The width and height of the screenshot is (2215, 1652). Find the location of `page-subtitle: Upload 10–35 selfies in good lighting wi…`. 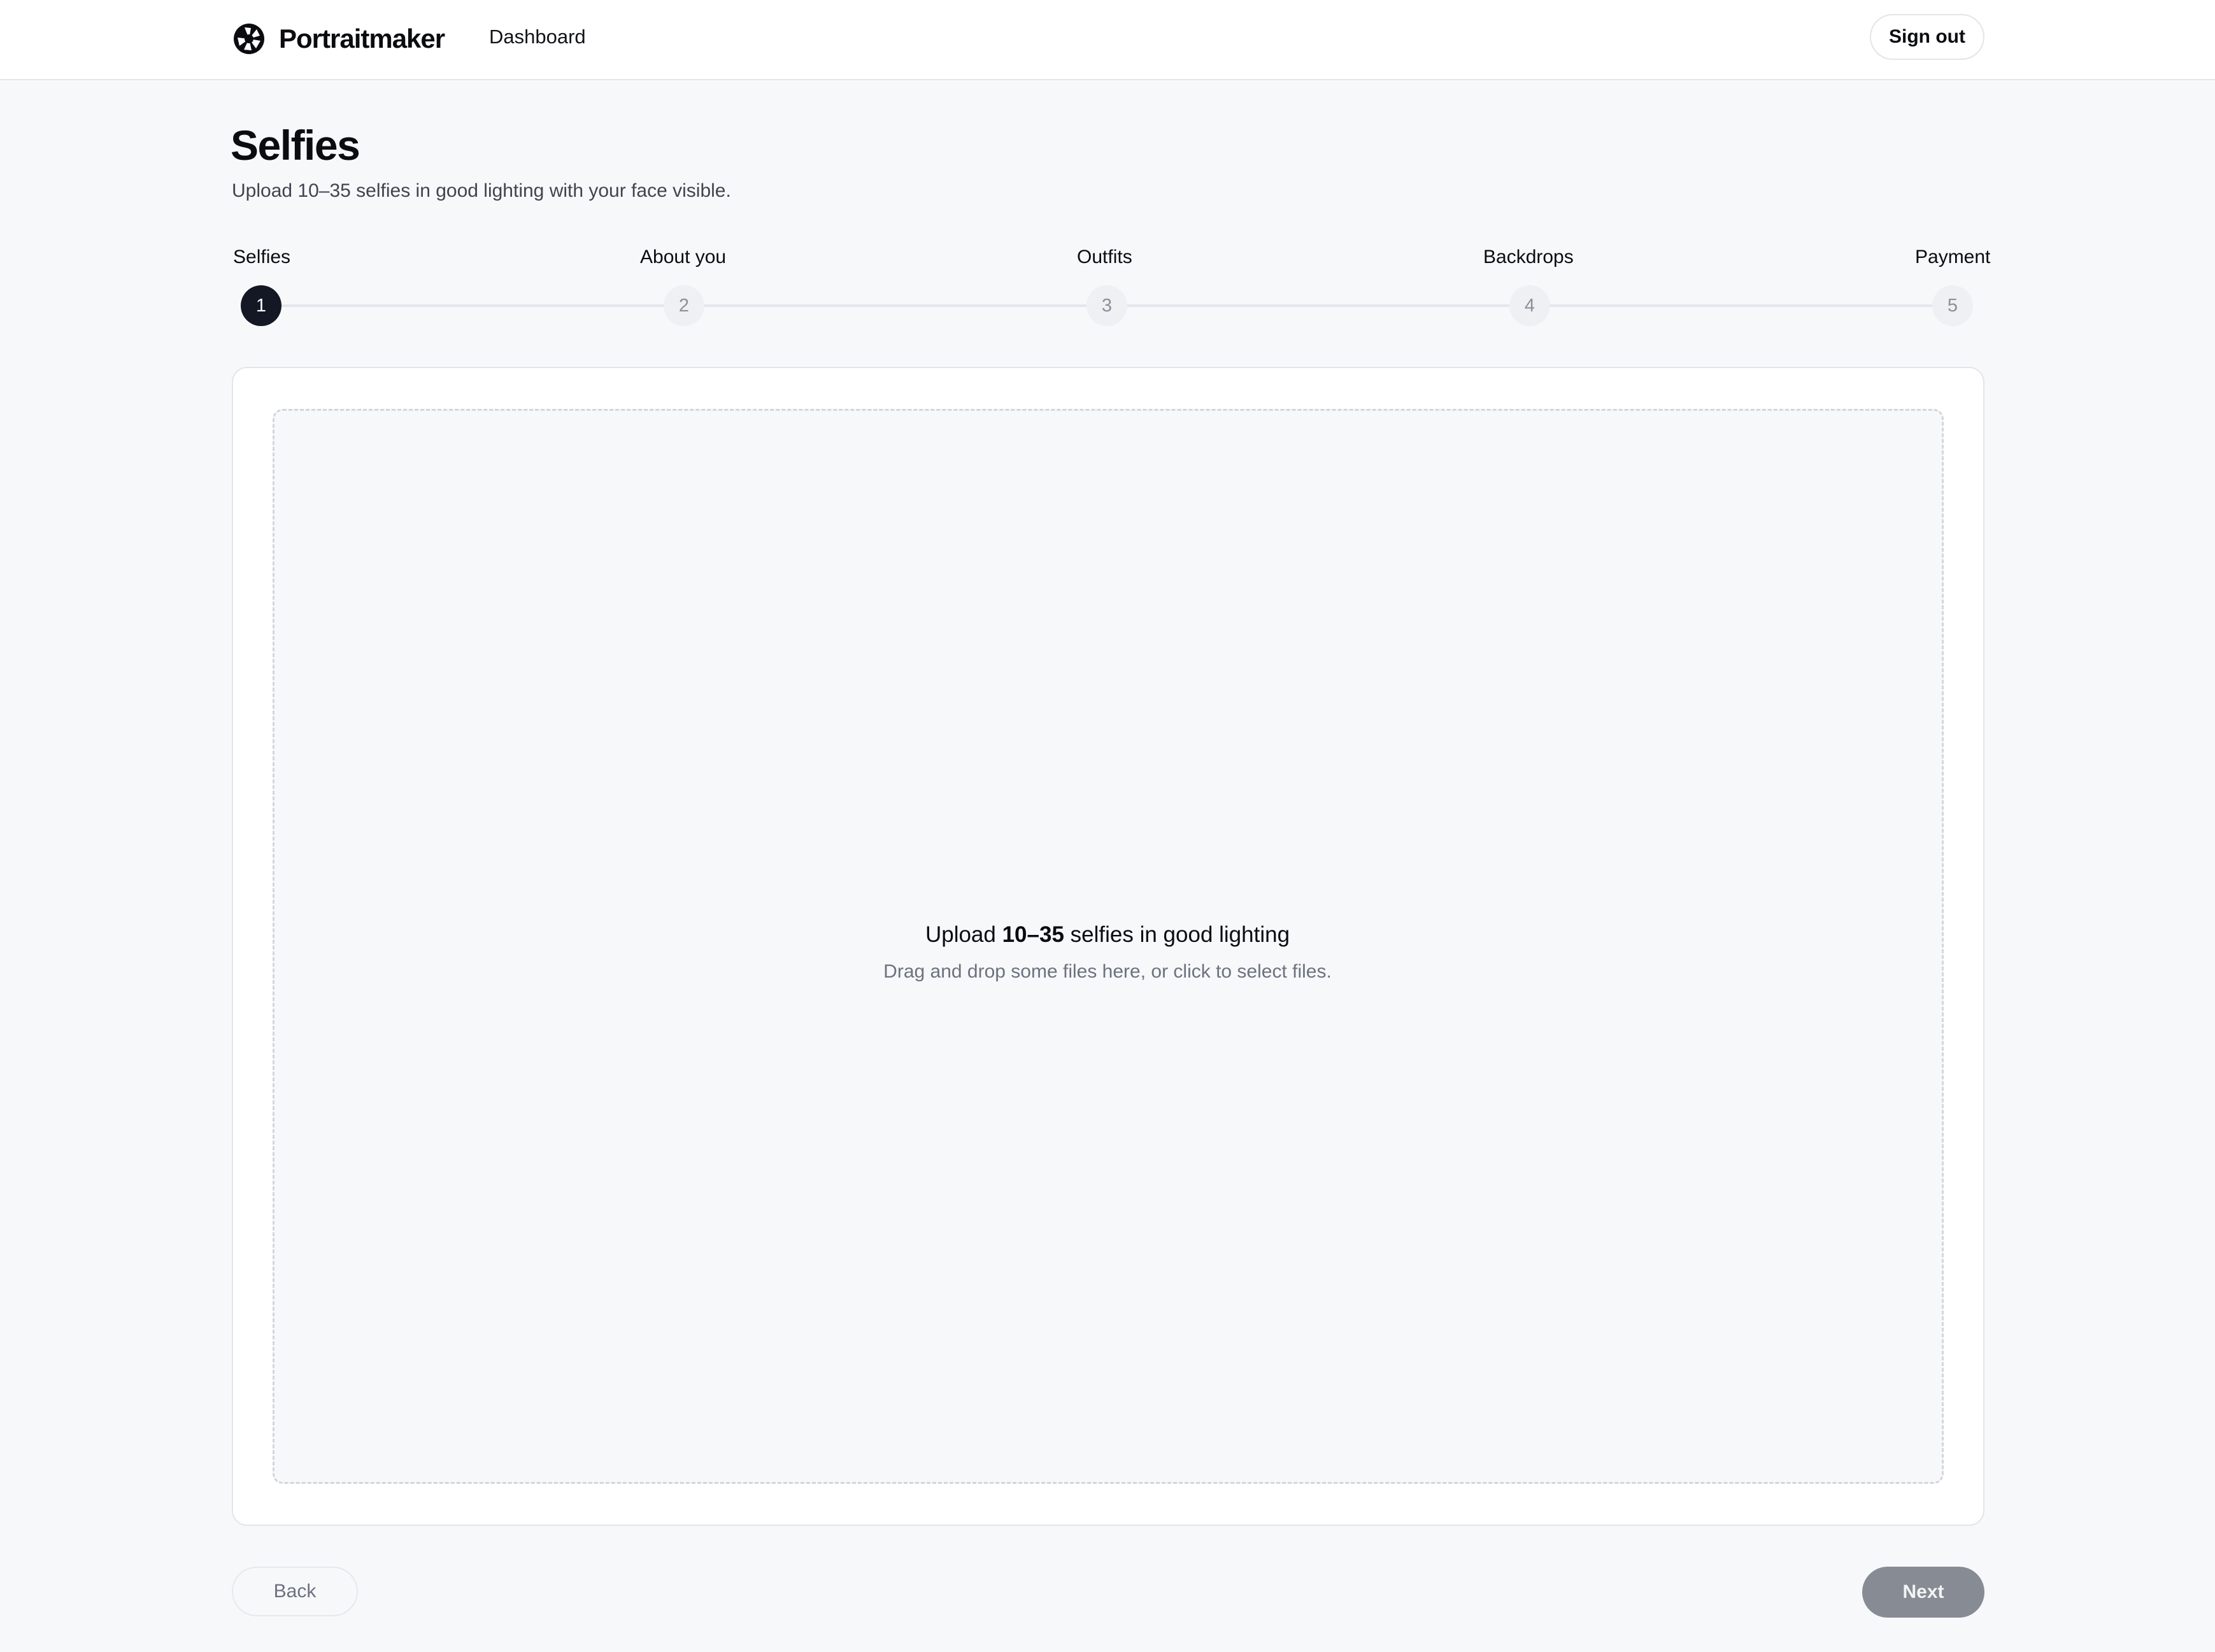

page-subtitle: Upload 10–35 selfies in good lighting wi… is located at coordinates (481, 190).